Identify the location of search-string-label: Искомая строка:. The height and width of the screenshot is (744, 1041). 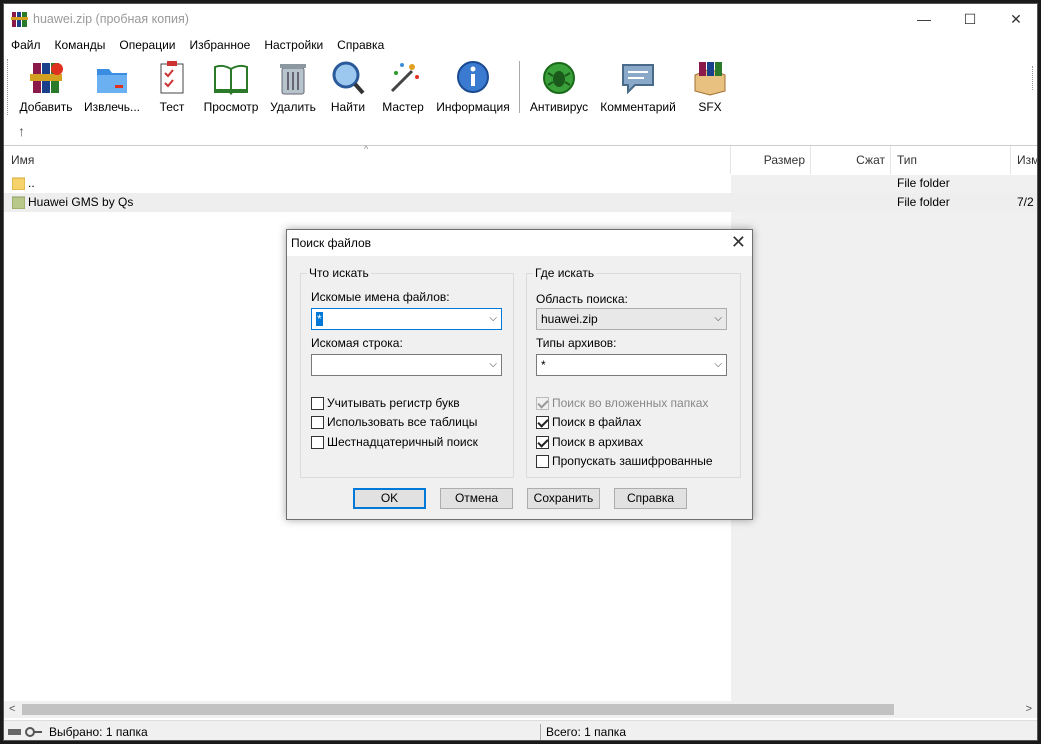
(357, 343).